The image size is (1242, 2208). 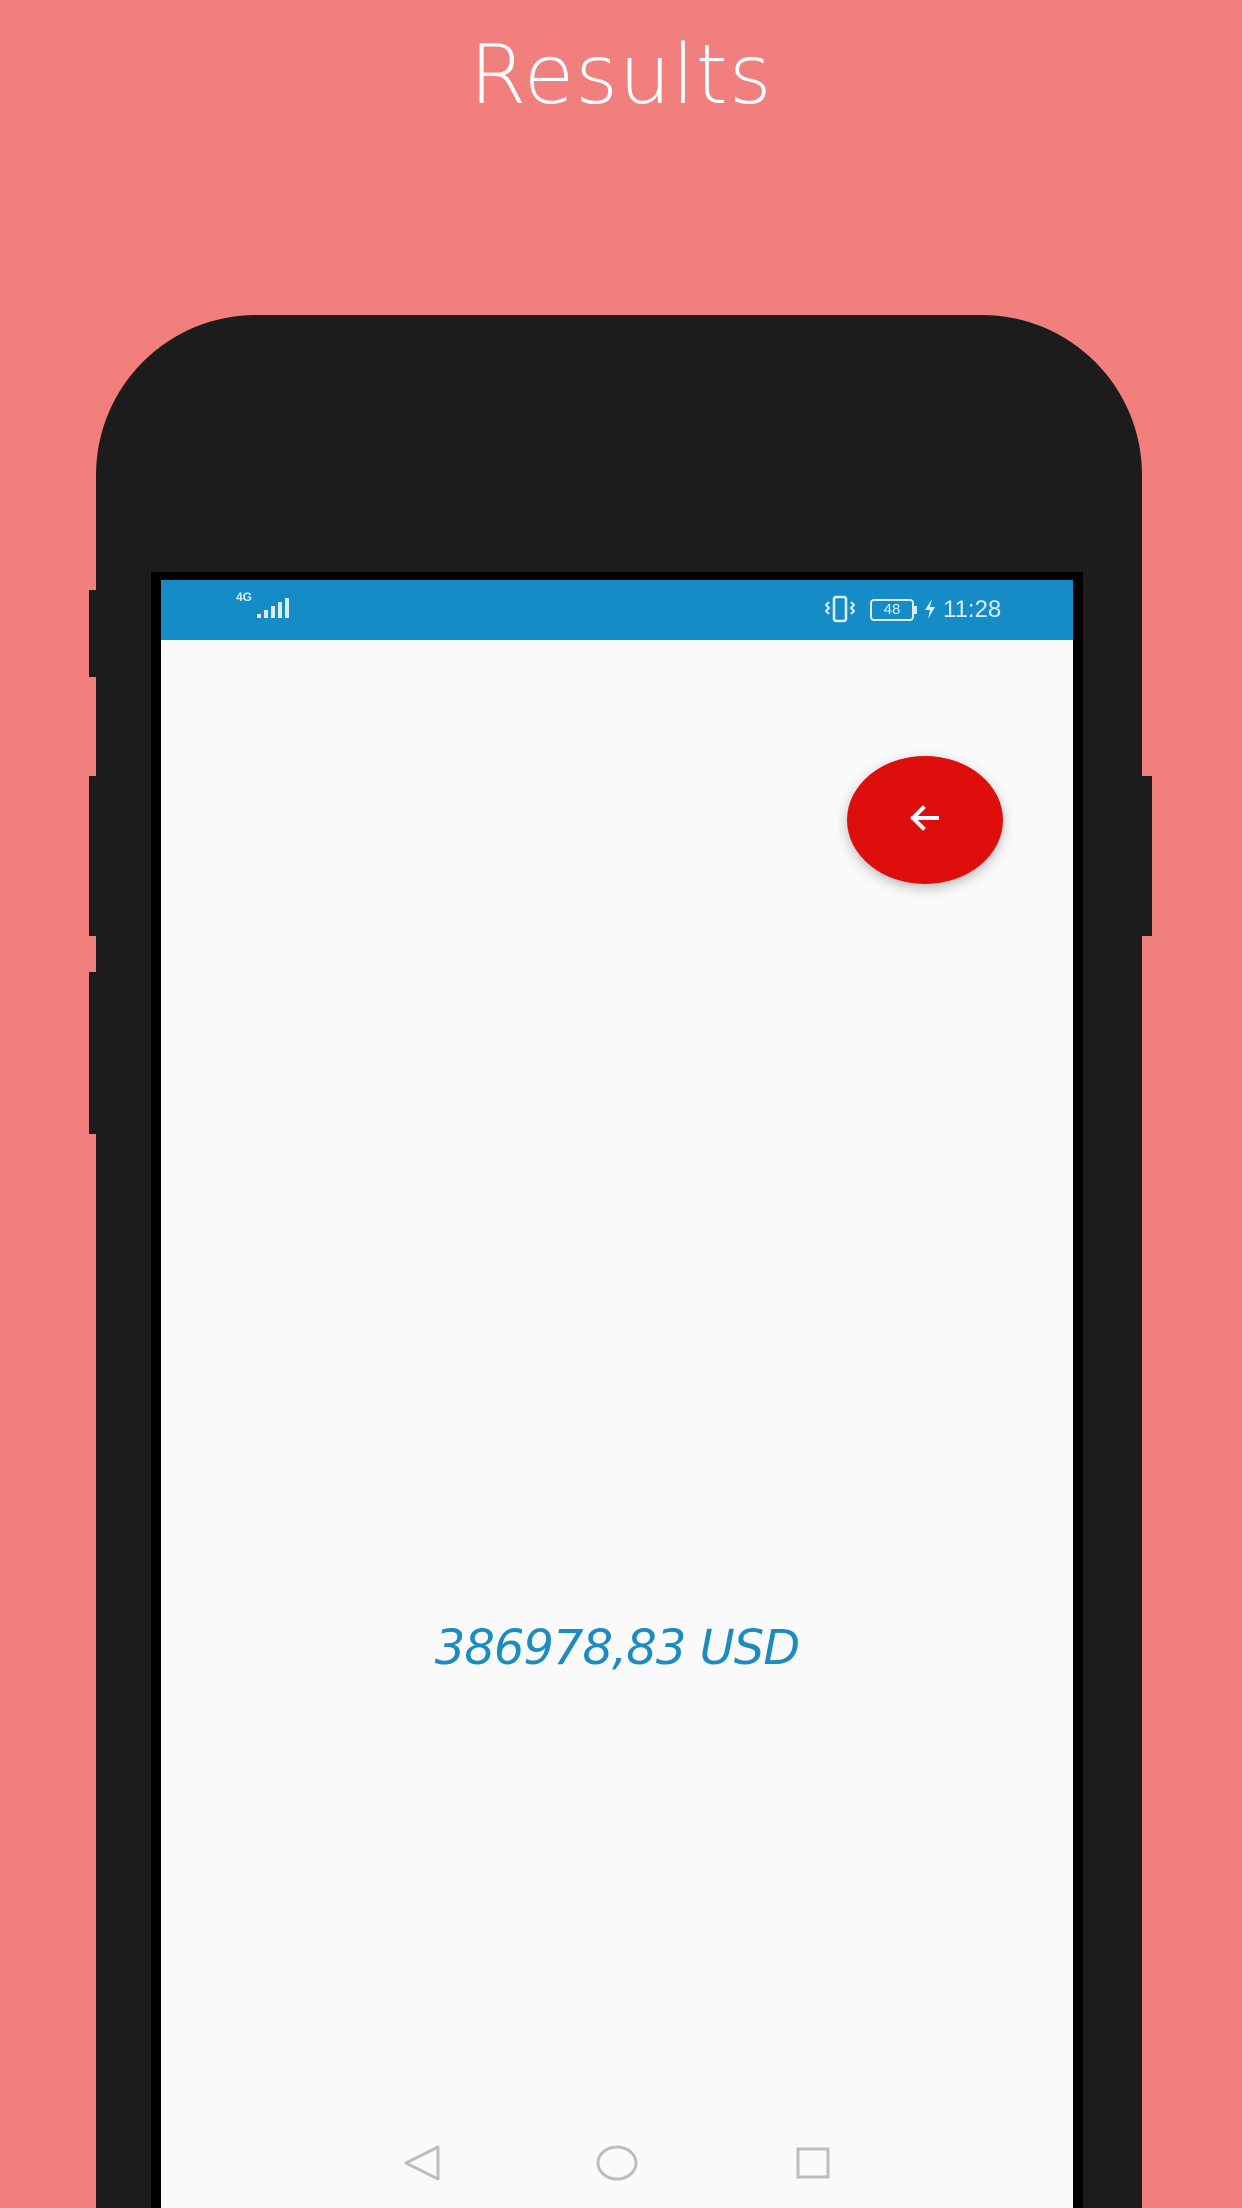 I want to click on back-button, so click(x=925, y=820).